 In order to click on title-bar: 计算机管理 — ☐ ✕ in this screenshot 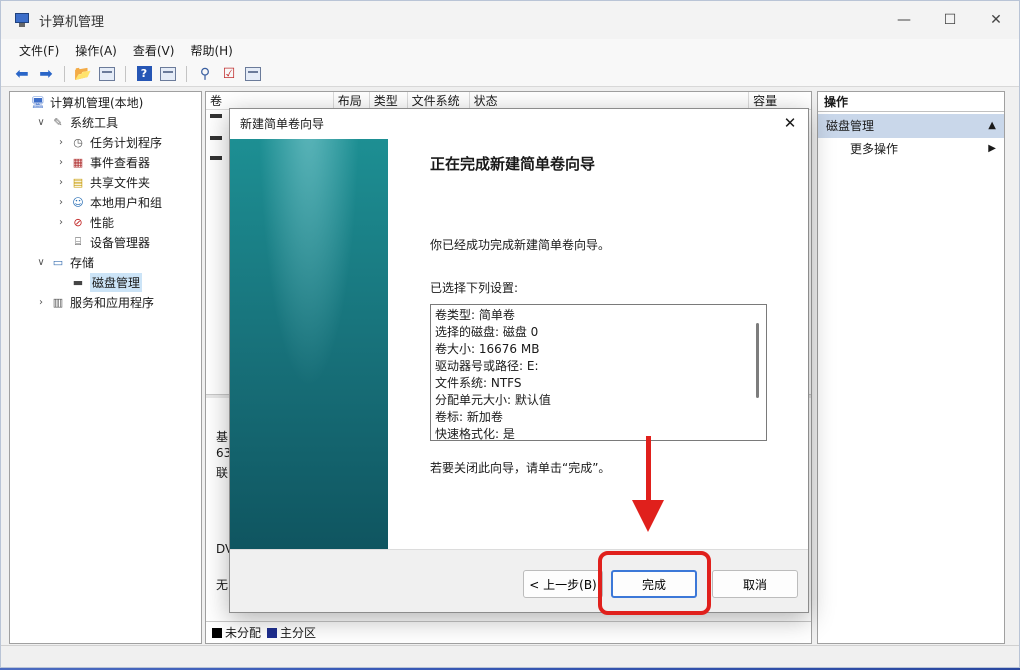, I will do `click(510, 20)`.